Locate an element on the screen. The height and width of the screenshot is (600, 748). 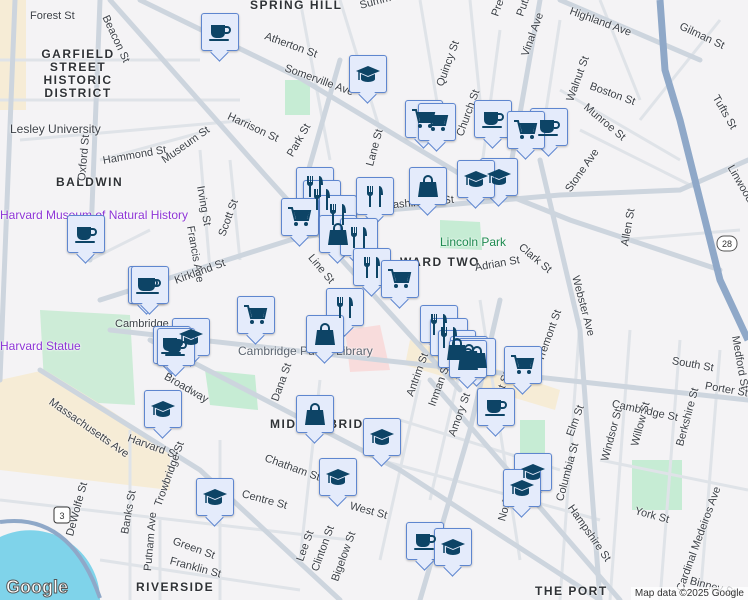
street-label: Forest St is located at coordinates (52, 16).